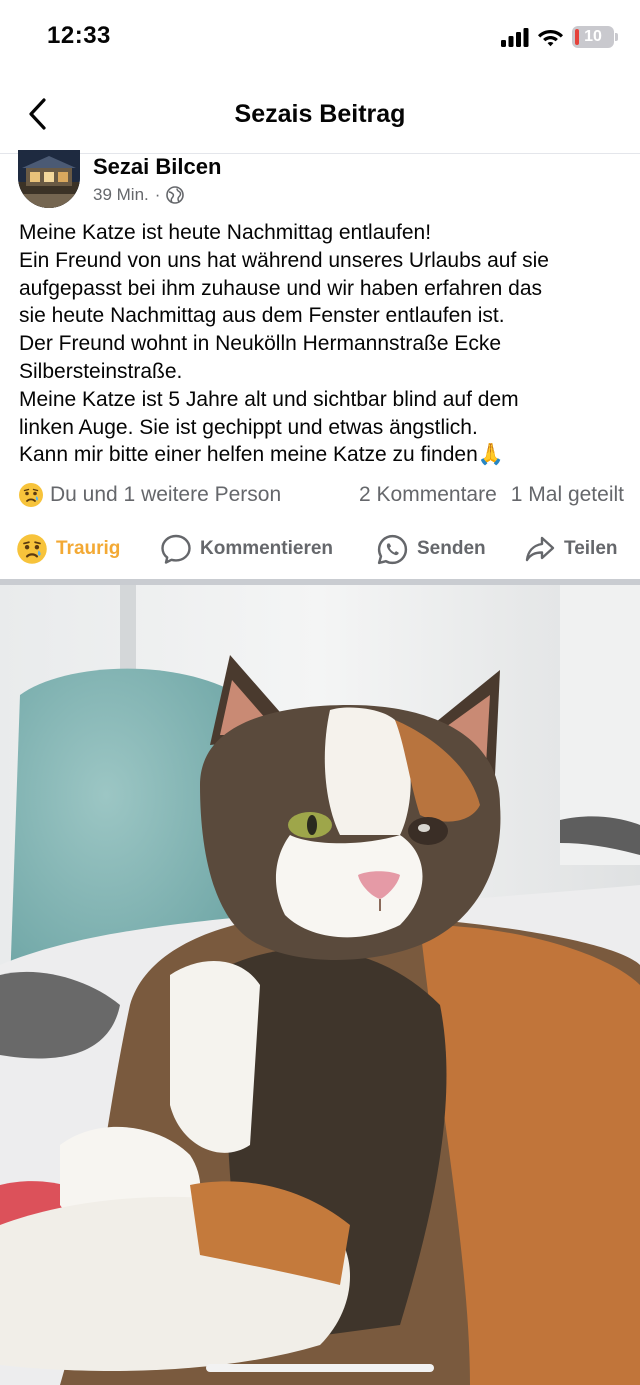 The image size is (640, 1385). I want to click on status-time: 12:33, so click(79, 35).